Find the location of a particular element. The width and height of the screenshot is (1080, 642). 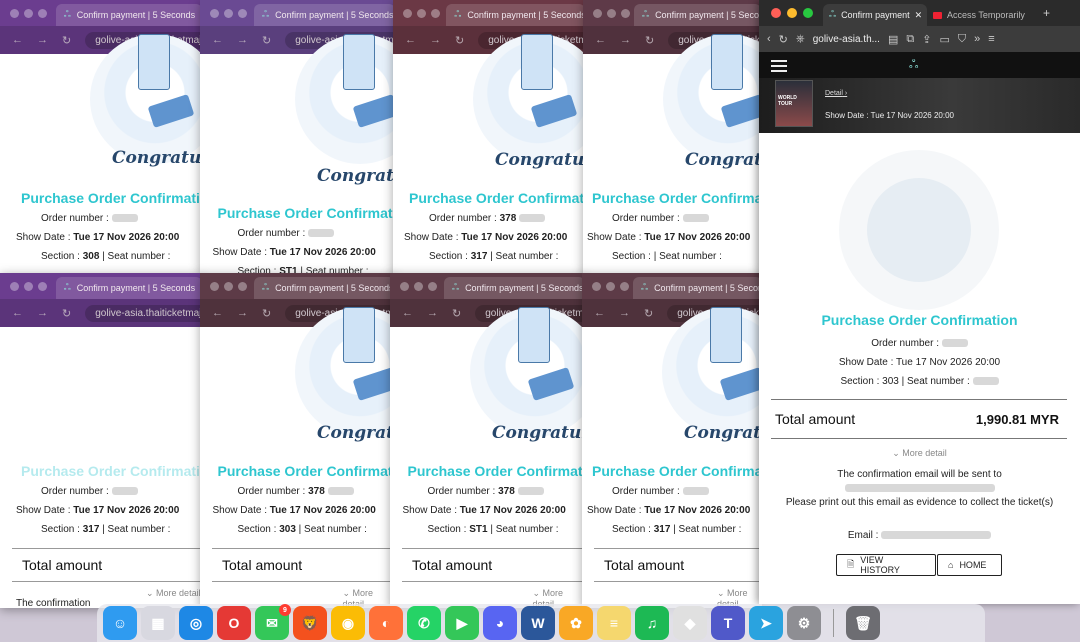

dock-roblox-icon: ◆ is located at coordinates (690, 623).